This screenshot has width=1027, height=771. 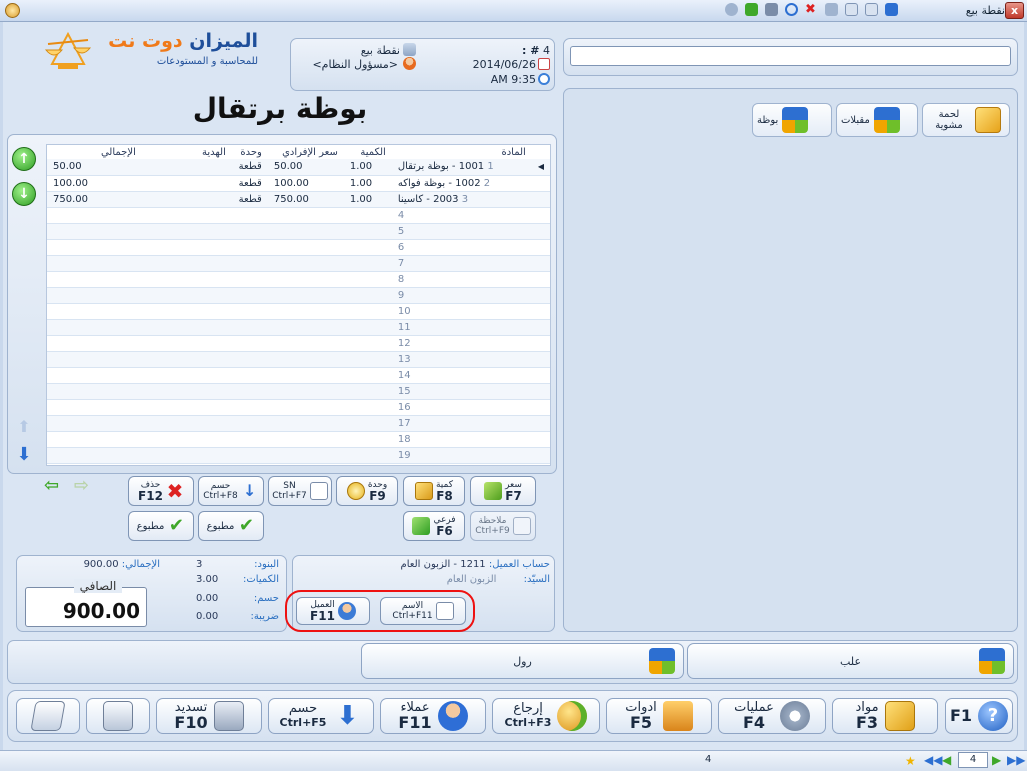 I want to click on cash-drawer-button, so click(x=48, y=716).